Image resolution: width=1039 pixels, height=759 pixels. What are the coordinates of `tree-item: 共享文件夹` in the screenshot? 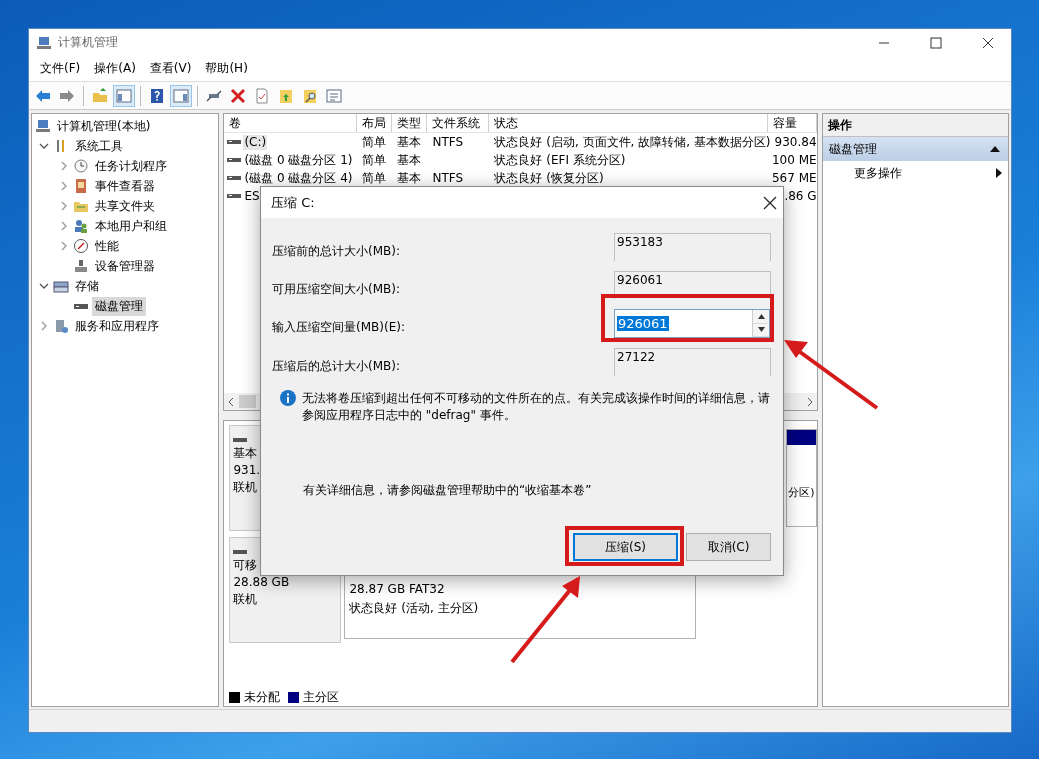 It's located at (125, 206).